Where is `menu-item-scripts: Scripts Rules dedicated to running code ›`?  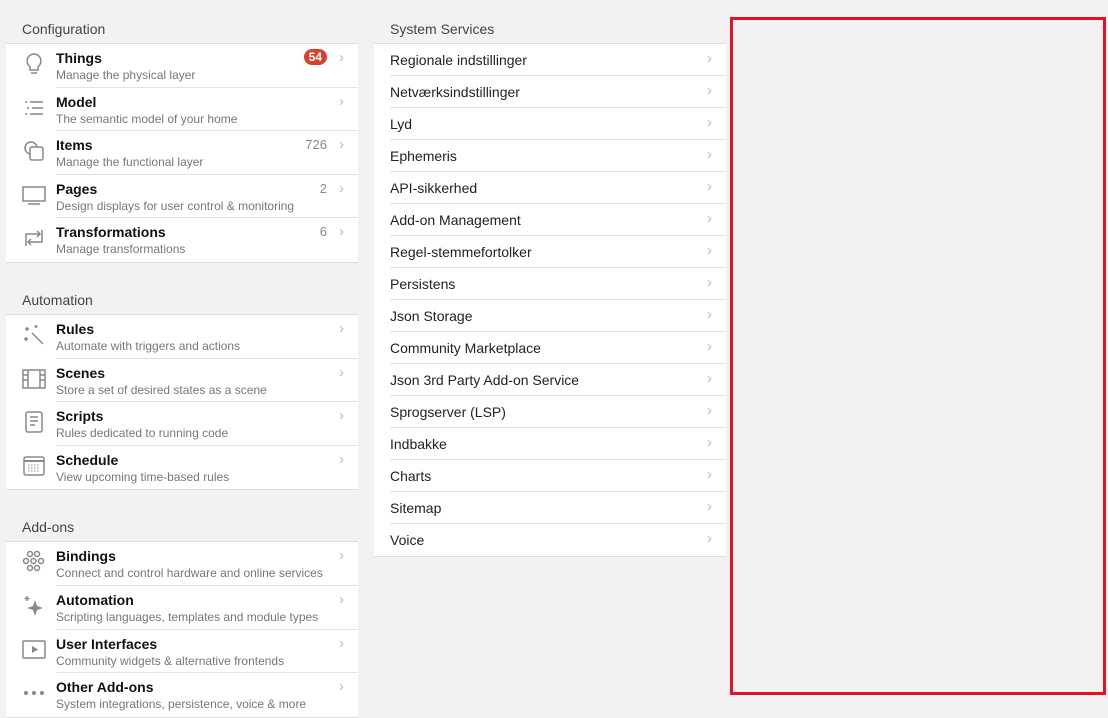 menu-item-scripts: Scripts Rules dedicated to running code › is located at coordinates (182, 424).